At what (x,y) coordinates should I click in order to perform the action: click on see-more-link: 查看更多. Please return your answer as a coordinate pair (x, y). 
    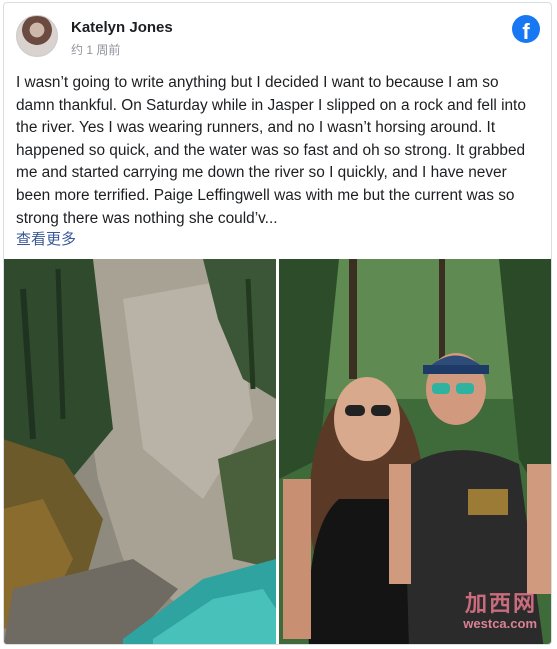
    Looking at the image, I should click on (46, 238).